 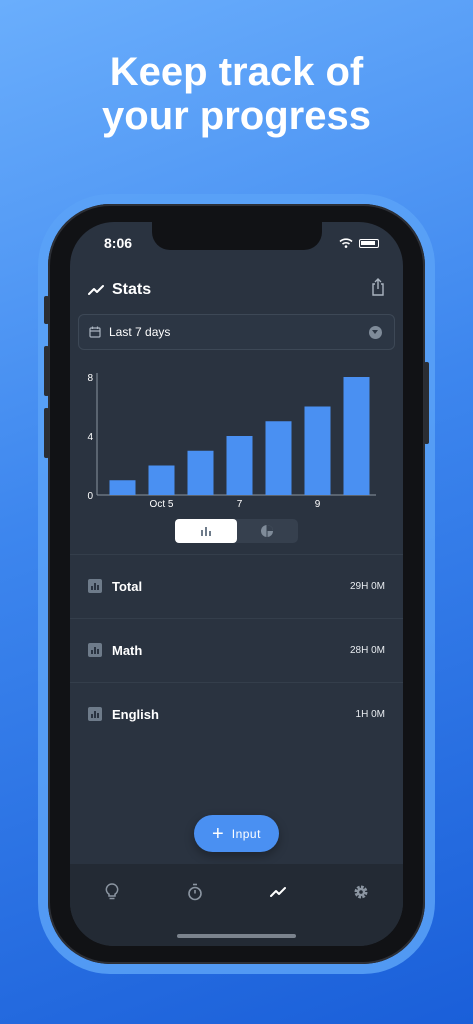 I want to click on stats-icon, so click(x=278, y=892).